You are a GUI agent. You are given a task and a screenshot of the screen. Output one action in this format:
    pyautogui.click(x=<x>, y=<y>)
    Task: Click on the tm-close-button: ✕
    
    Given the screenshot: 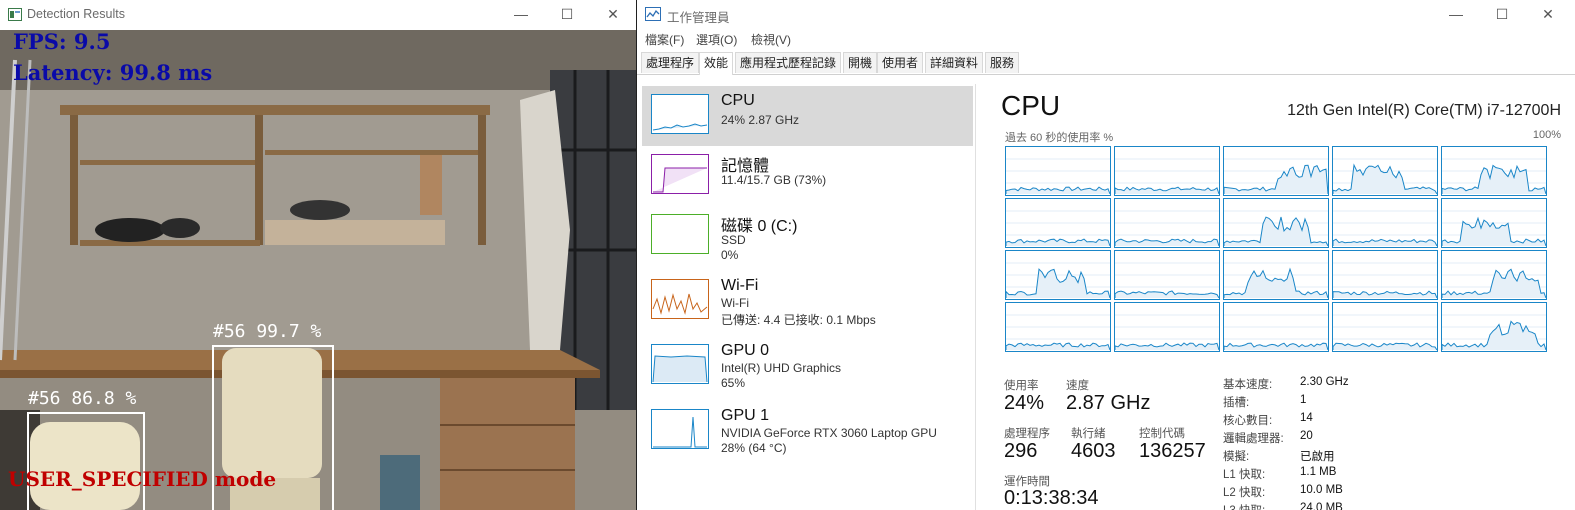 What is the action you would take?
    pyautogui.click(x=1548, y=14)
    